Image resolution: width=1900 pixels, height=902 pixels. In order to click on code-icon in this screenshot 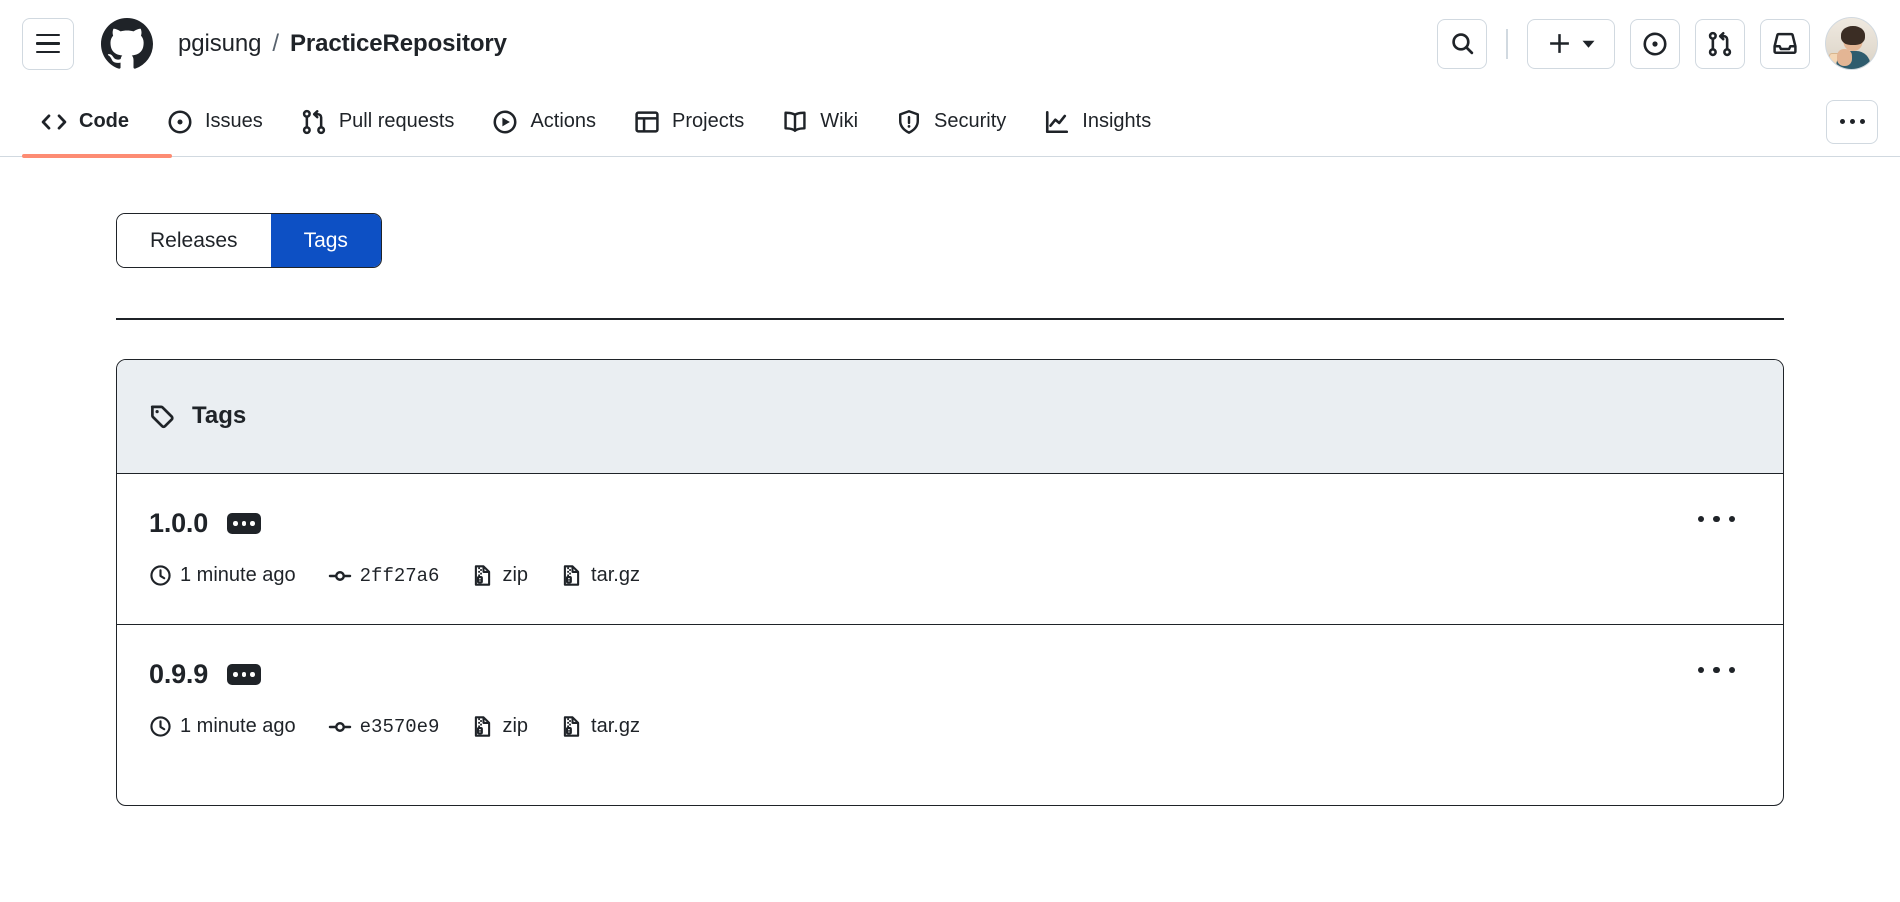, I will do `click(54, 121)`.